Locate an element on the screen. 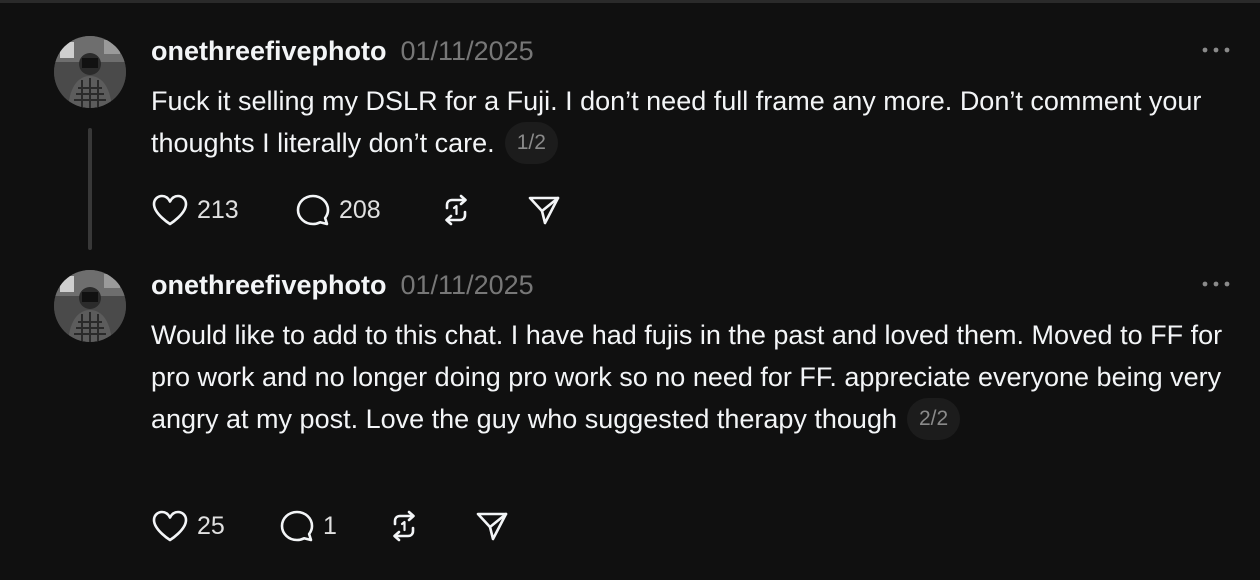 The image size is (1260, 580). post-actions: 25 1 is located at coordinates (333, 526).